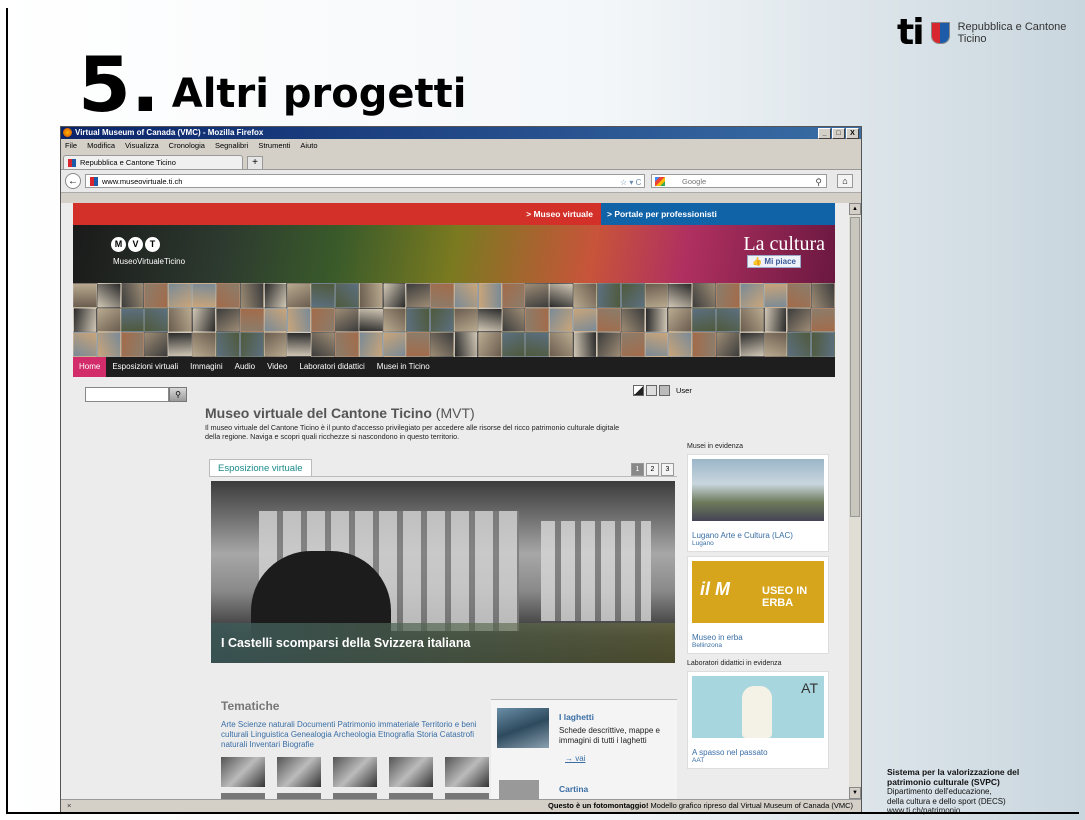 The image size is (1085, 820). What do you see at coordinates (780, 261) in the screenshot?
I see `like-label: Mi piace` at bounding box center [780, 261].